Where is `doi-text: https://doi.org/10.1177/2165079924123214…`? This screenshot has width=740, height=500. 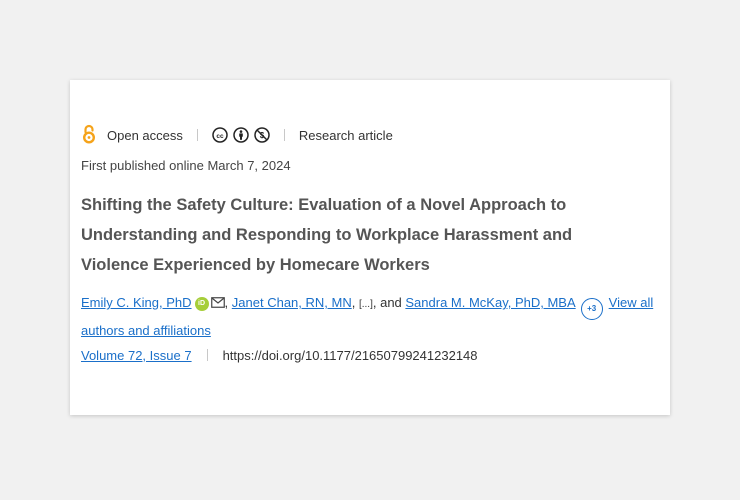
doi-text: https://doi.org/10.1177/2165079924123214… is located at coordinates (350, 355).